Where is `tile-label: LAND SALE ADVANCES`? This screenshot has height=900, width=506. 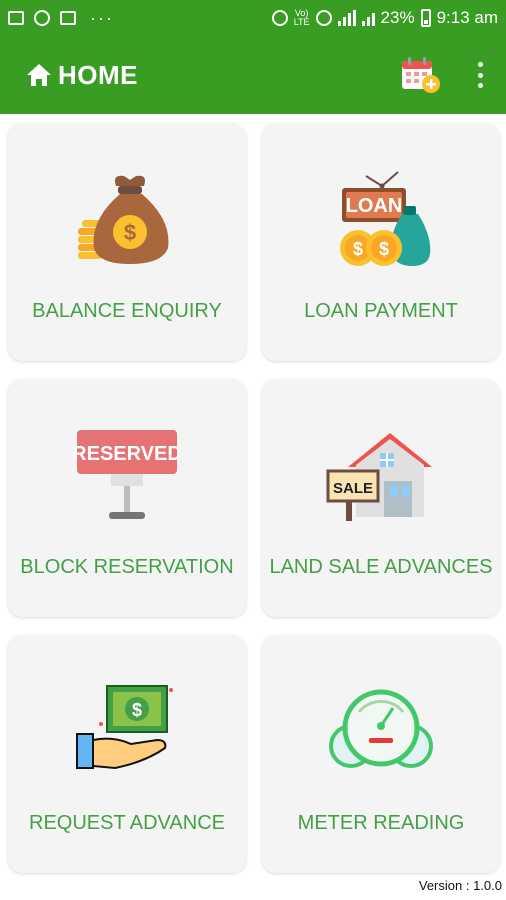
tile-label: LAND SALE ADVANCES is located at coordinates (381, 567).